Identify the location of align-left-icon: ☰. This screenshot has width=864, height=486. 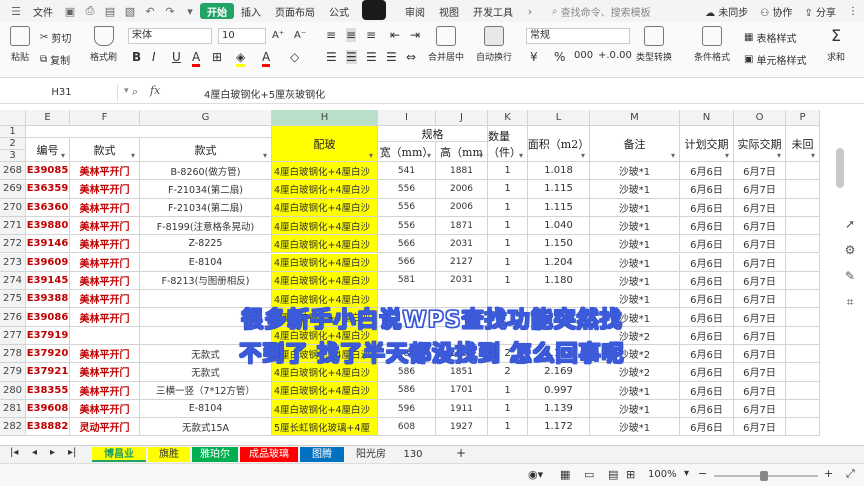
(331, 57).